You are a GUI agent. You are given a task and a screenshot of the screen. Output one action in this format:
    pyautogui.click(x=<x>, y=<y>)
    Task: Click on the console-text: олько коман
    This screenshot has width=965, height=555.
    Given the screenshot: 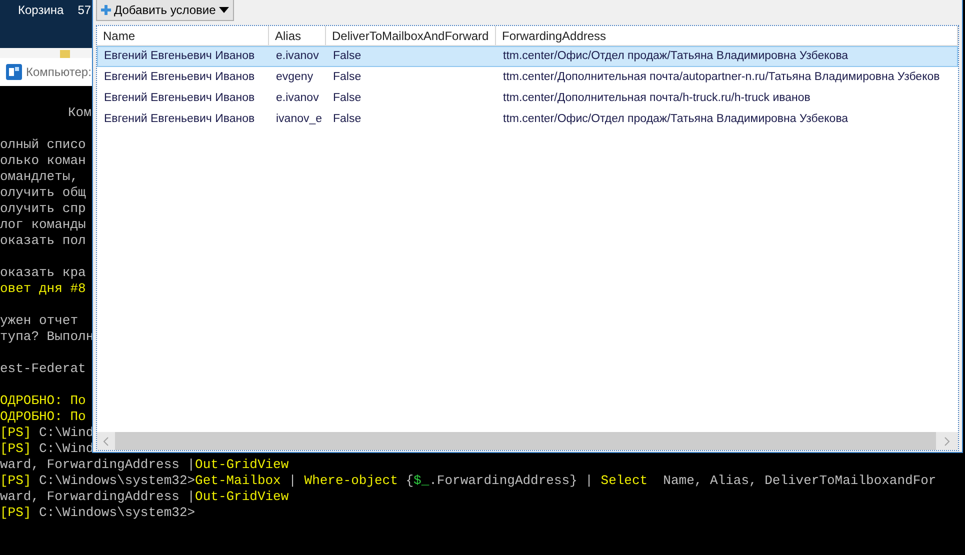 What is the action you would take?
    pyautogui.click(x=43, y=160)
    